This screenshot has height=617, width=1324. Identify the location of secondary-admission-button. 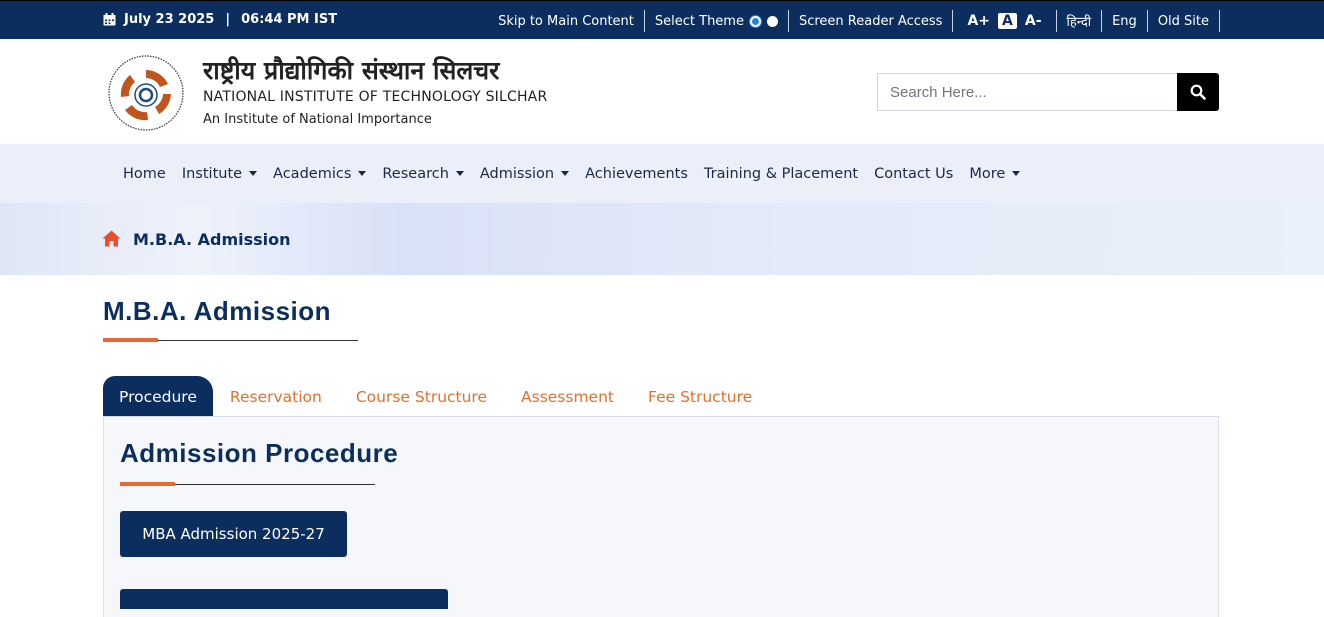
(284, 599).